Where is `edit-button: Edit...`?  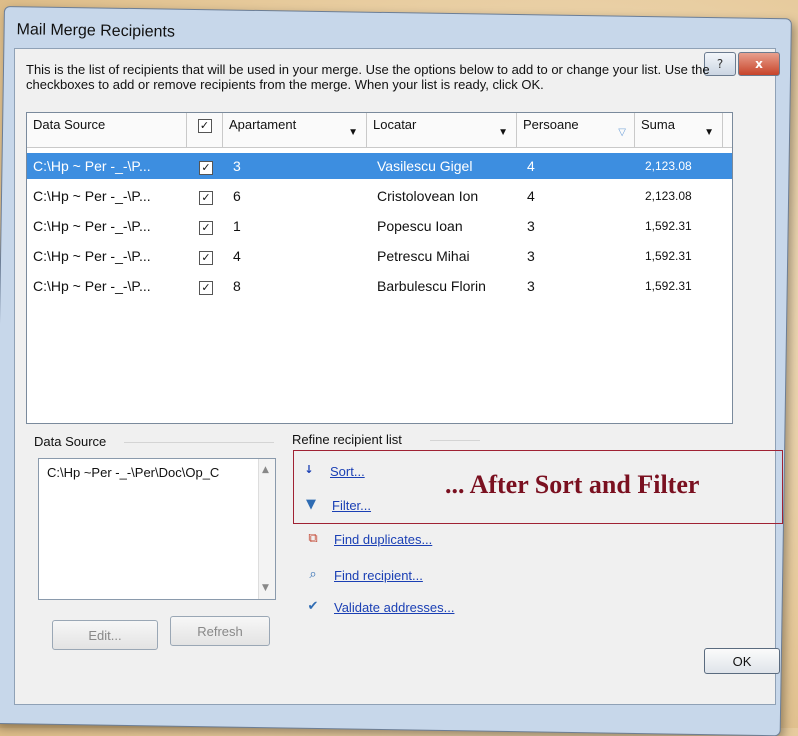
edit-button: Edit... is located at coordinates (105, 635).